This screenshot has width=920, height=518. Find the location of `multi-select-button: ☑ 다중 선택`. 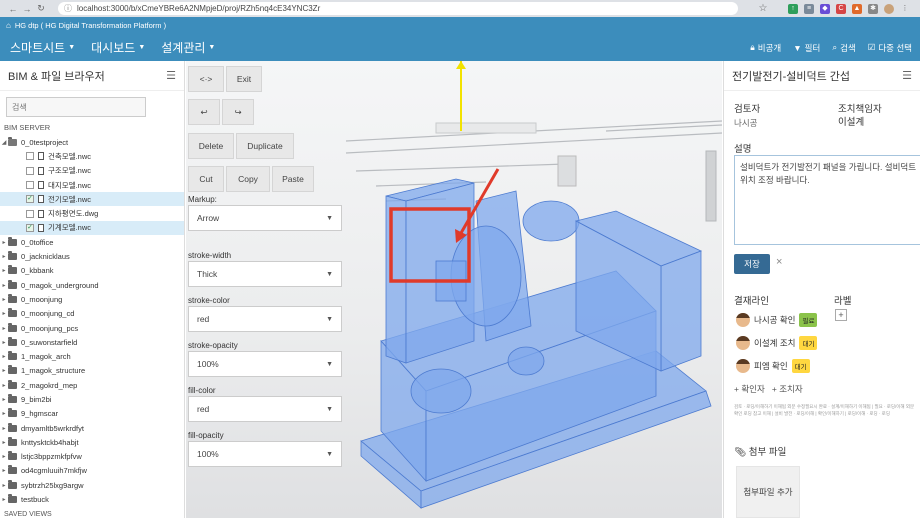

multi-select-button: ☑ 다중 선택 is located at coordinates (890, 48).